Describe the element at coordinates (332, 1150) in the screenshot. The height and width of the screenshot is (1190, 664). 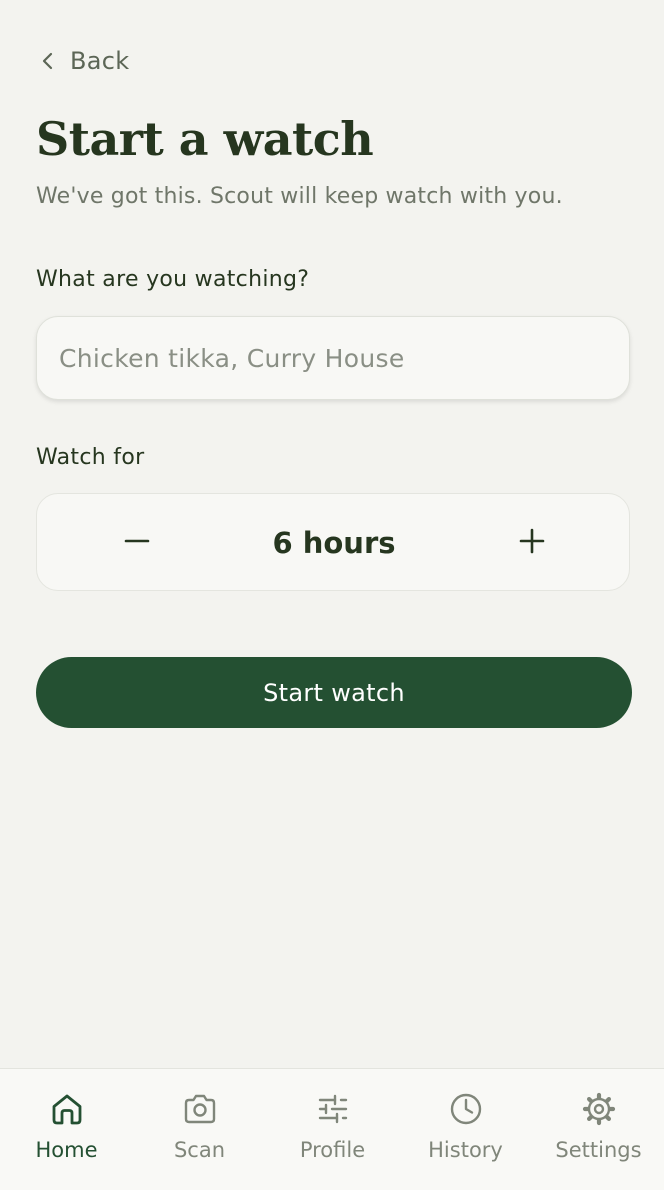
I see `tab-profile-label: Profile` at that location.